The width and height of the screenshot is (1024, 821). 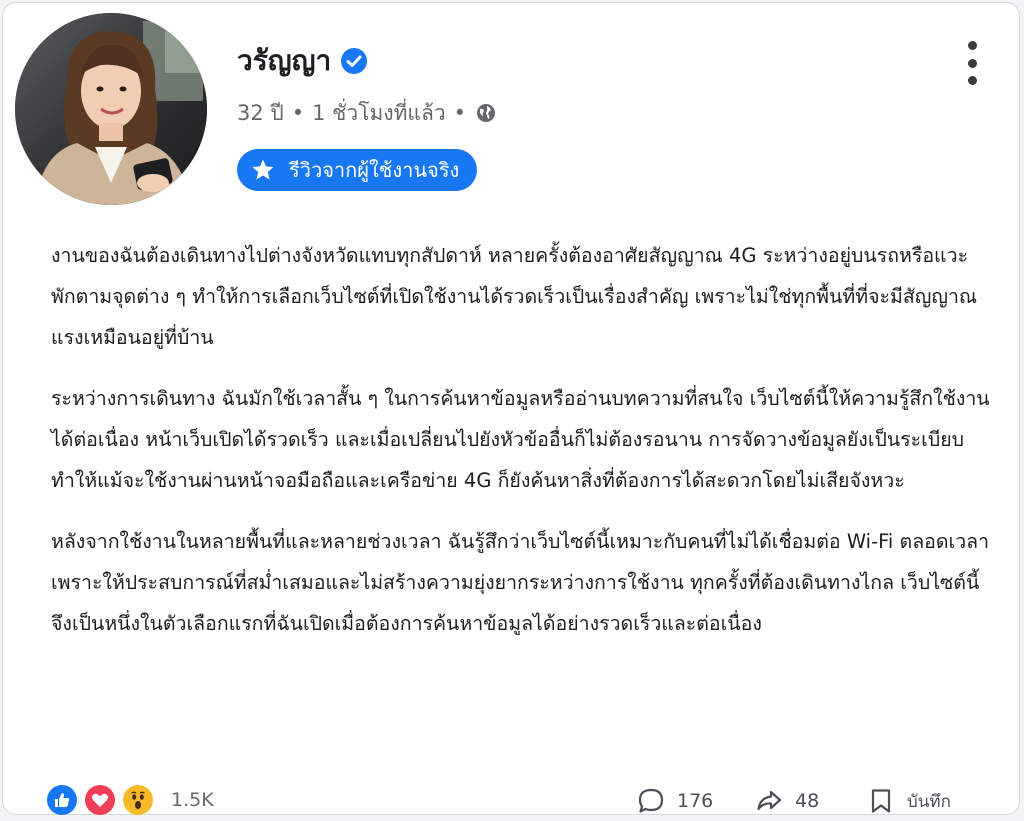 What do you see at coordinates (354, 61) in the screenshot?
I see `verified-badge-icon` at bounding box center [354, 61].